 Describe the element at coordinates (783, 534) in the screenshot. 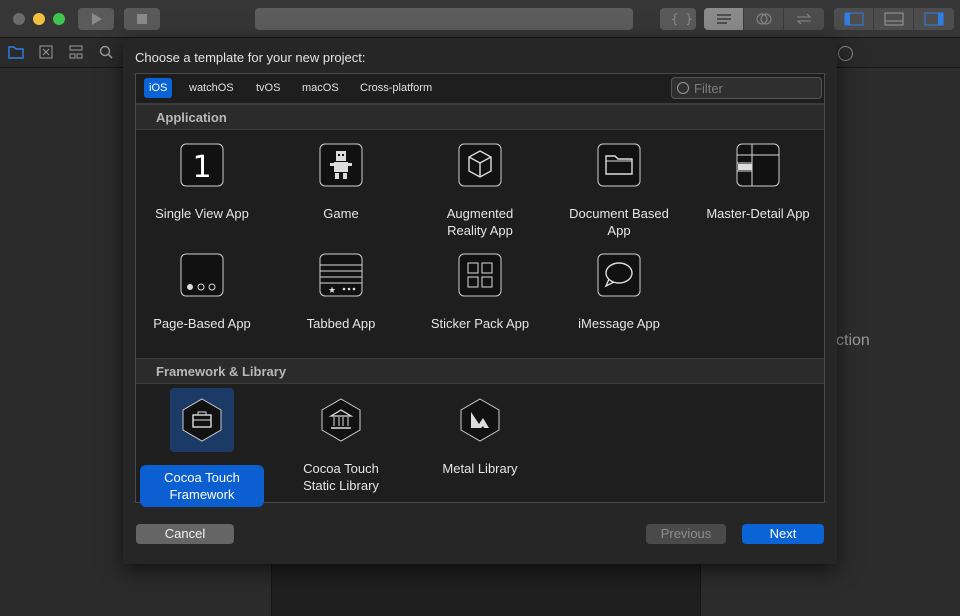

I see `next-button: Next` at that location.